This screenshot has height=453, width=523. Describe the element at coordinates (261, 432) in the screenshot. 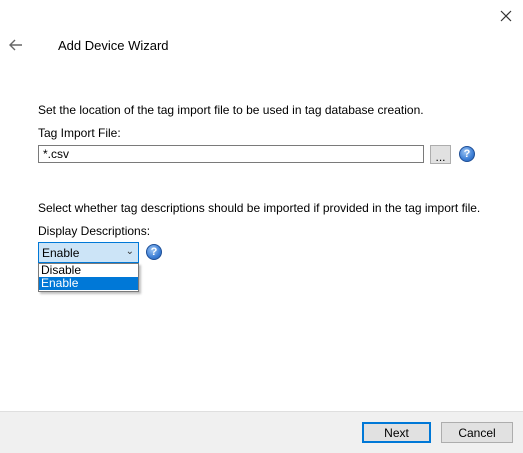

I see `footer-bar: Next Cancel` at that location.